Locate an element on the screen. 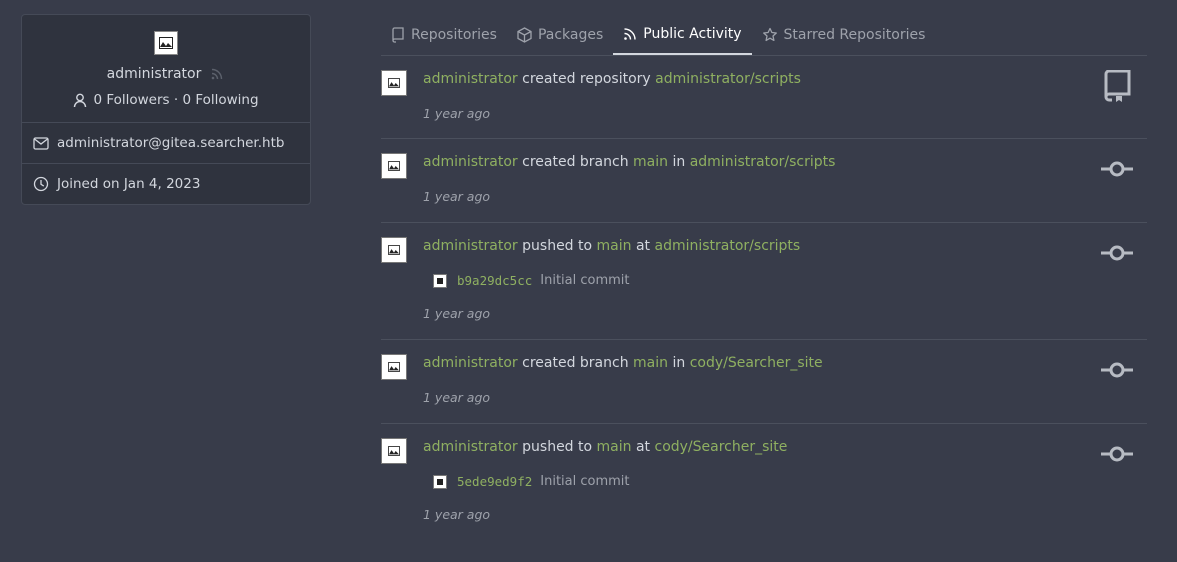 This screenshot has width=1177, height=562. joined-text: Joined on Jan 4, 2023 is located at coordinates (129, 184).